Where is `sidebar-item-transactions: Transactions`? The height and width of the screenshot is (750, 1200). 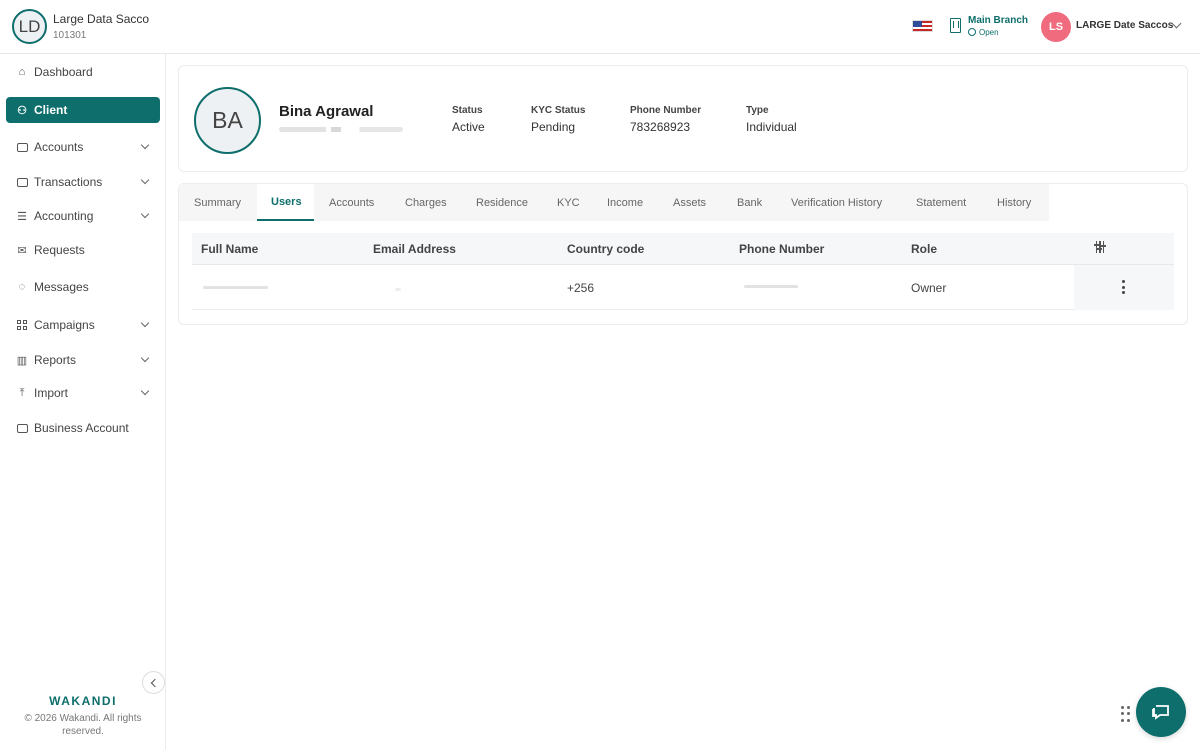
sidebar-item-transactions: Transactions is located at coordinates (83, 182).